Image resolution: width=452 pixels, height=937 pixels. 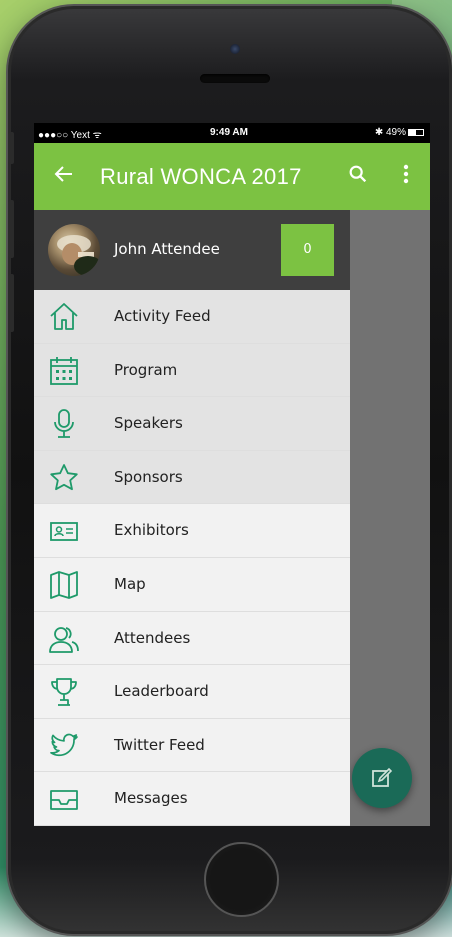 I want to click on menu-item-map: Map, so click(x=192, y=584).